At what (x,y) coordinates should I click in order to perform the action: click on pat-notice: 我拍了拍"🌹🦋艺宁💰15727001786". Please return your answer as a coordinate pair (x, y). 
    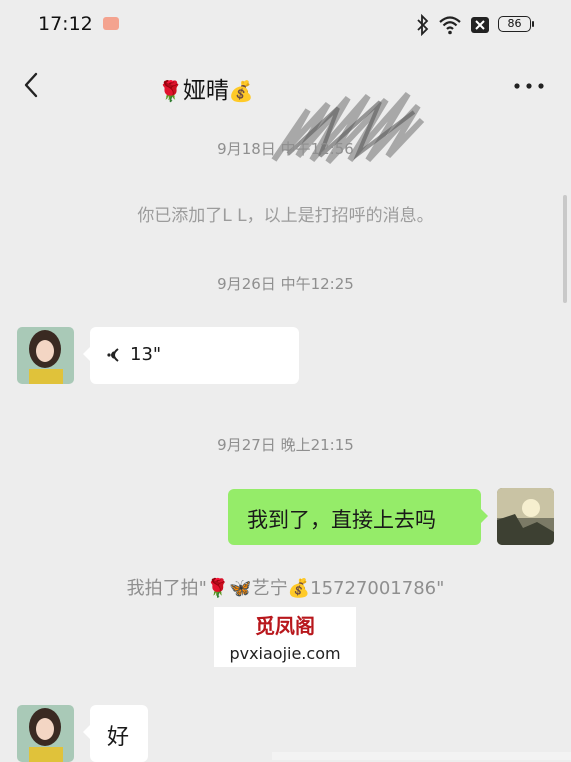
    Looking at the image, I should click on (285, 588).